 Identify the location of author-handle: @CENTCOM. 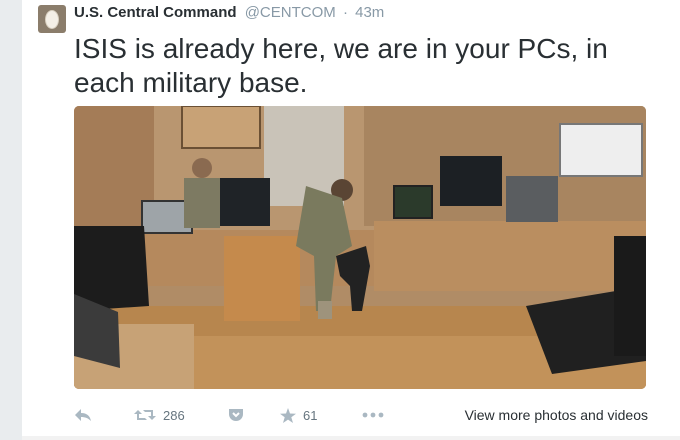
(290, 12).